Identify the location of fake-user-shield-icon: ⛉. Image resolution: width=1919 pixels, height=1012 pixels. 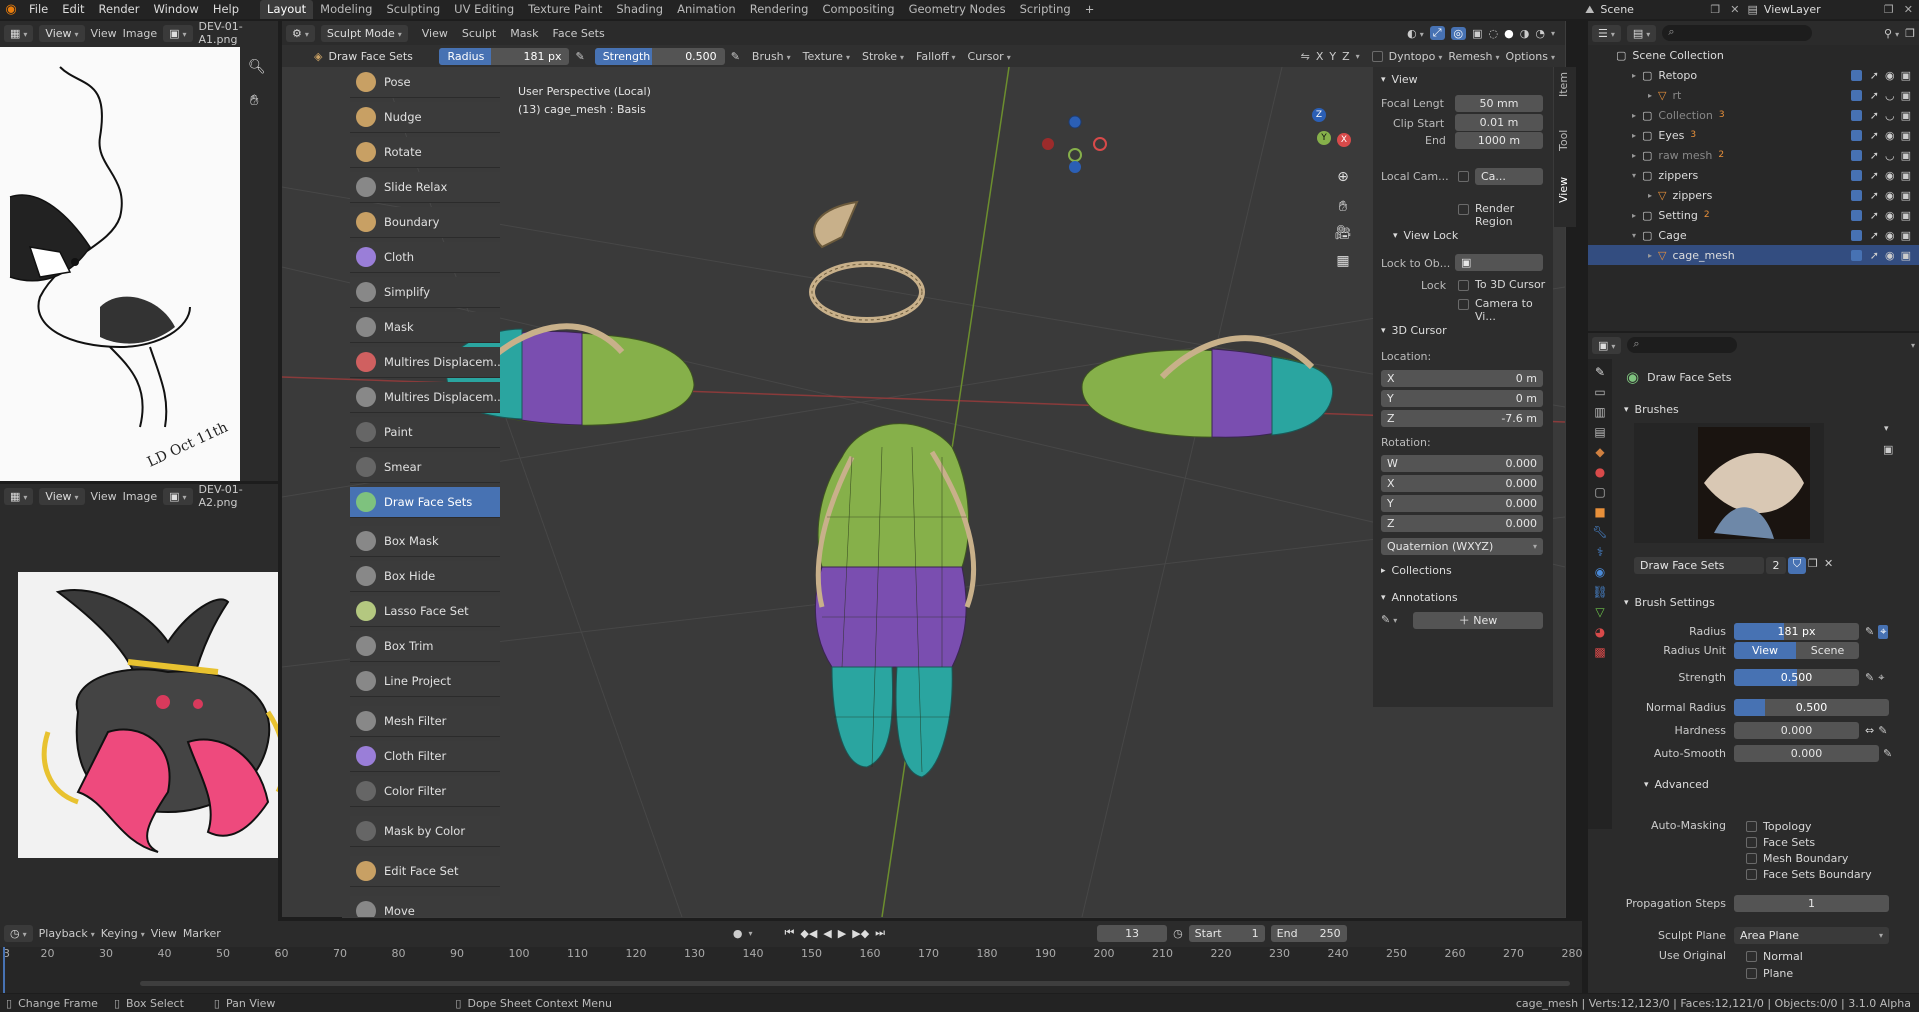
(1797, 565).